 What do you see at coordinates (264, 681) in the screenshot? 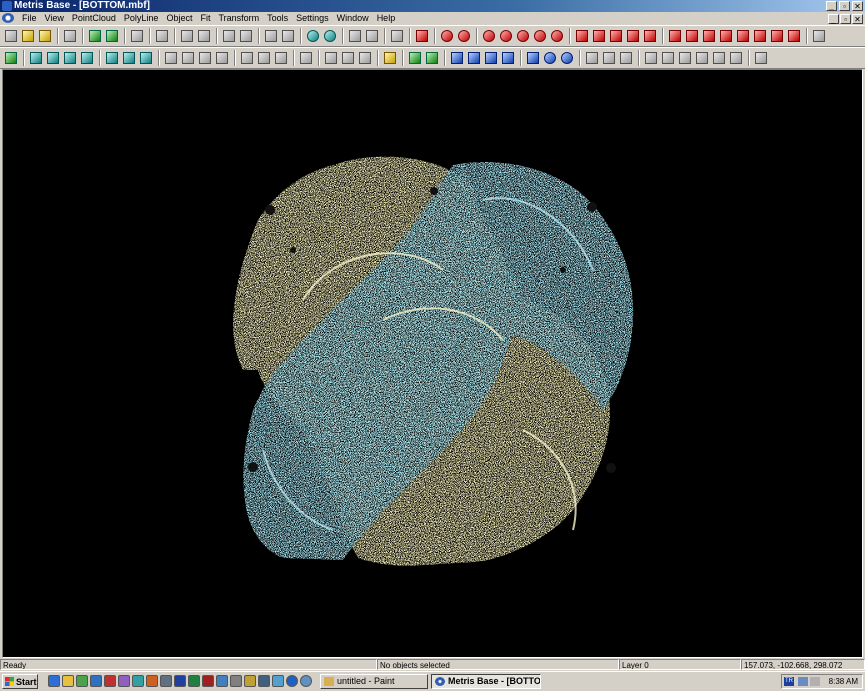
I see `quicklaunch-terminal-icon` at bounding box center [264, 681].